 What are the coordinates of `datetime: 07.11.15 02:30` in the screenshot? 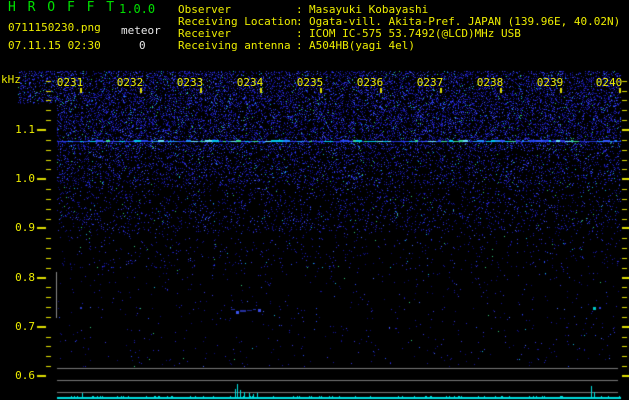 It's located at (54, 45).